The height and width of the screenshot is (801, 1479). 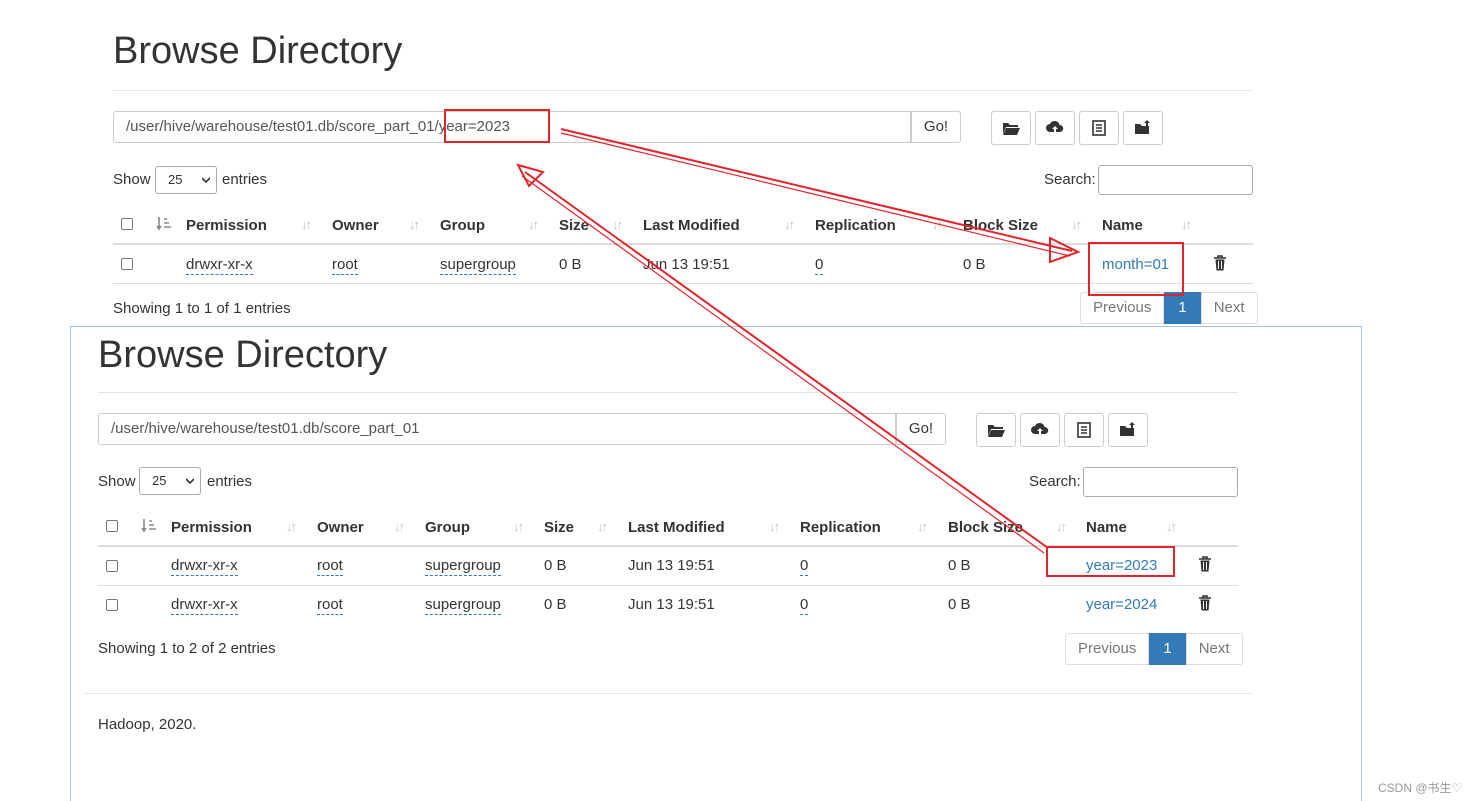 What do you see at coordinates (243, 355) in the screenshot?
I see `page-title: Browse Directory` at bounding box center [243, 355].